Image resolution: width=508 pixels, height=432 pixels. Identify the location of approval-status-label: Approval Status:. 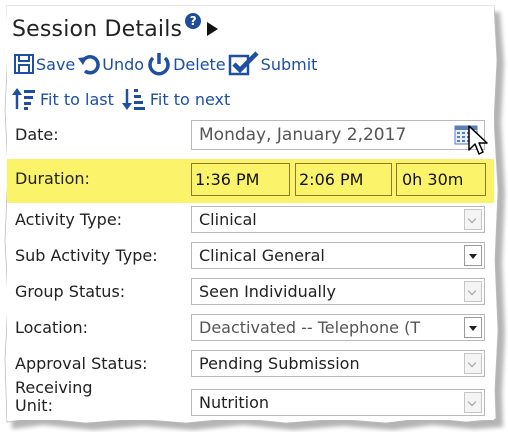
(81, 363).